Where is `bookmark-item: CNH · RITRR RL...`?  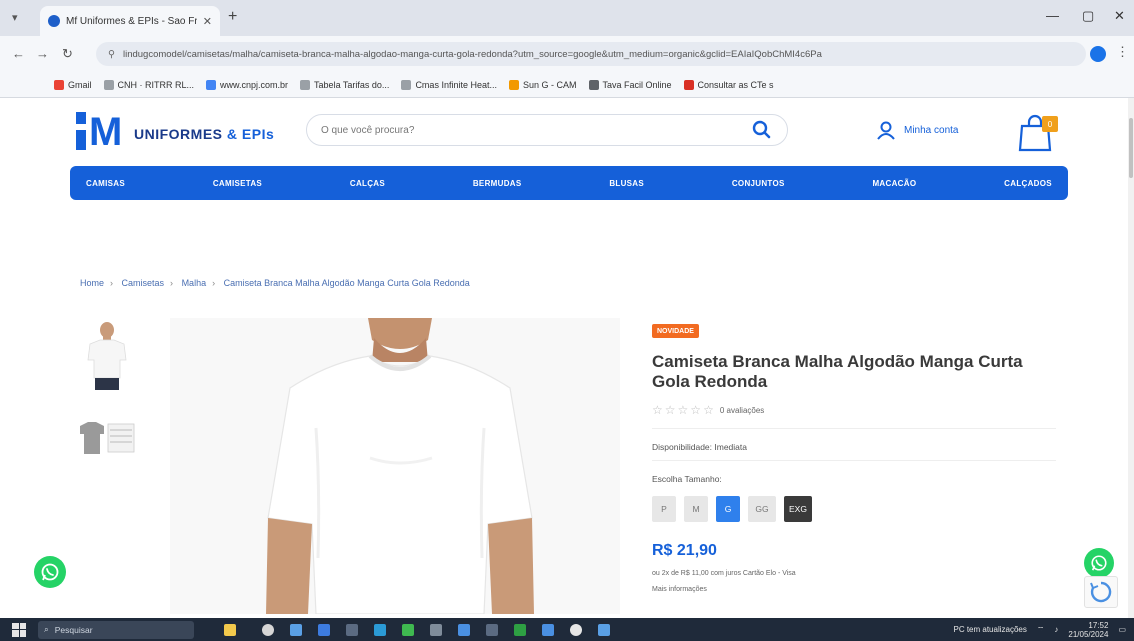 bookmark-item: CNH · RITRR RL... is located at coordinates (148, 84).